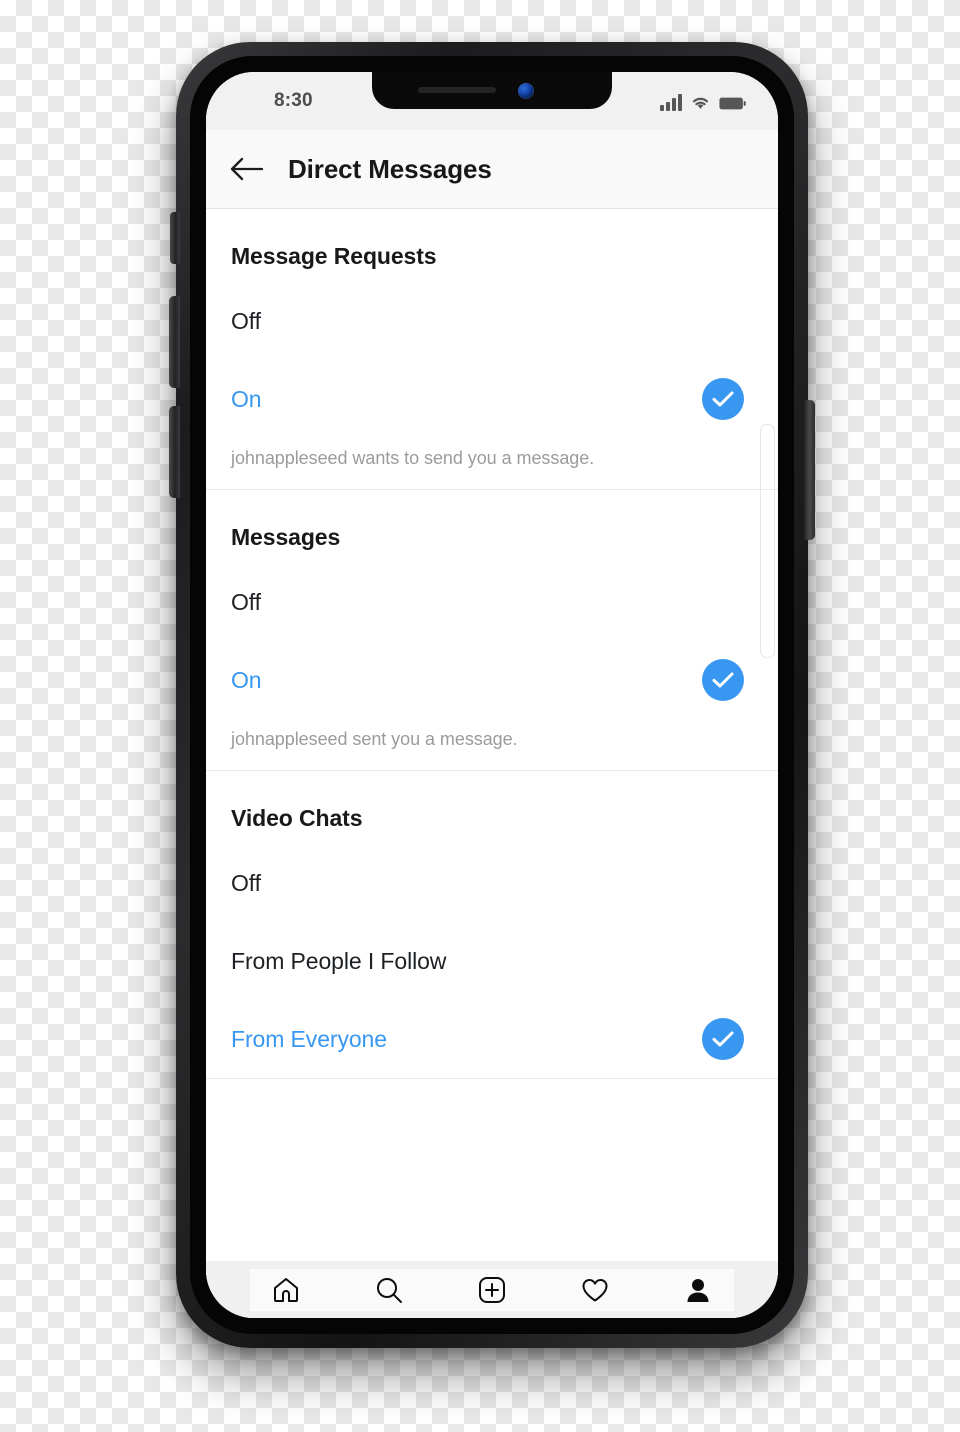 Image resolution: width=960 pixels, height=1432 pixels. What do you see at coordinates (526, 91) in the screenshot?
I see `front-camera-icon` at bounding box center [526, 91].